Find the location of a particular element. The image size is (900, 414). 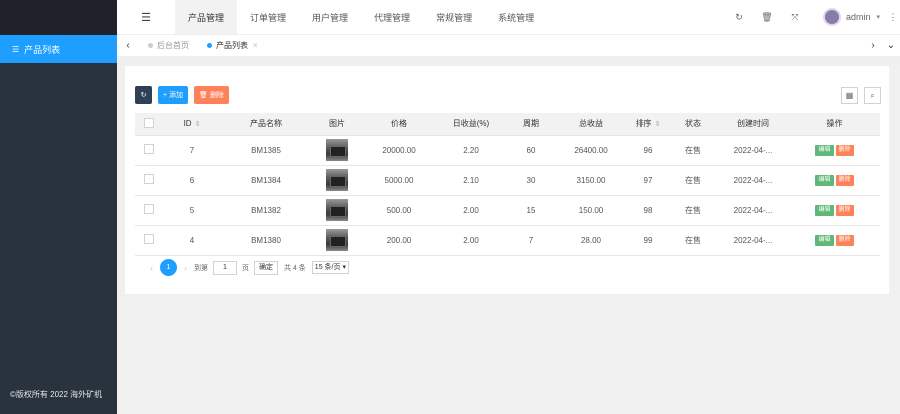

tab-prev-icon: ‹ is located at coordinates (128, 45).